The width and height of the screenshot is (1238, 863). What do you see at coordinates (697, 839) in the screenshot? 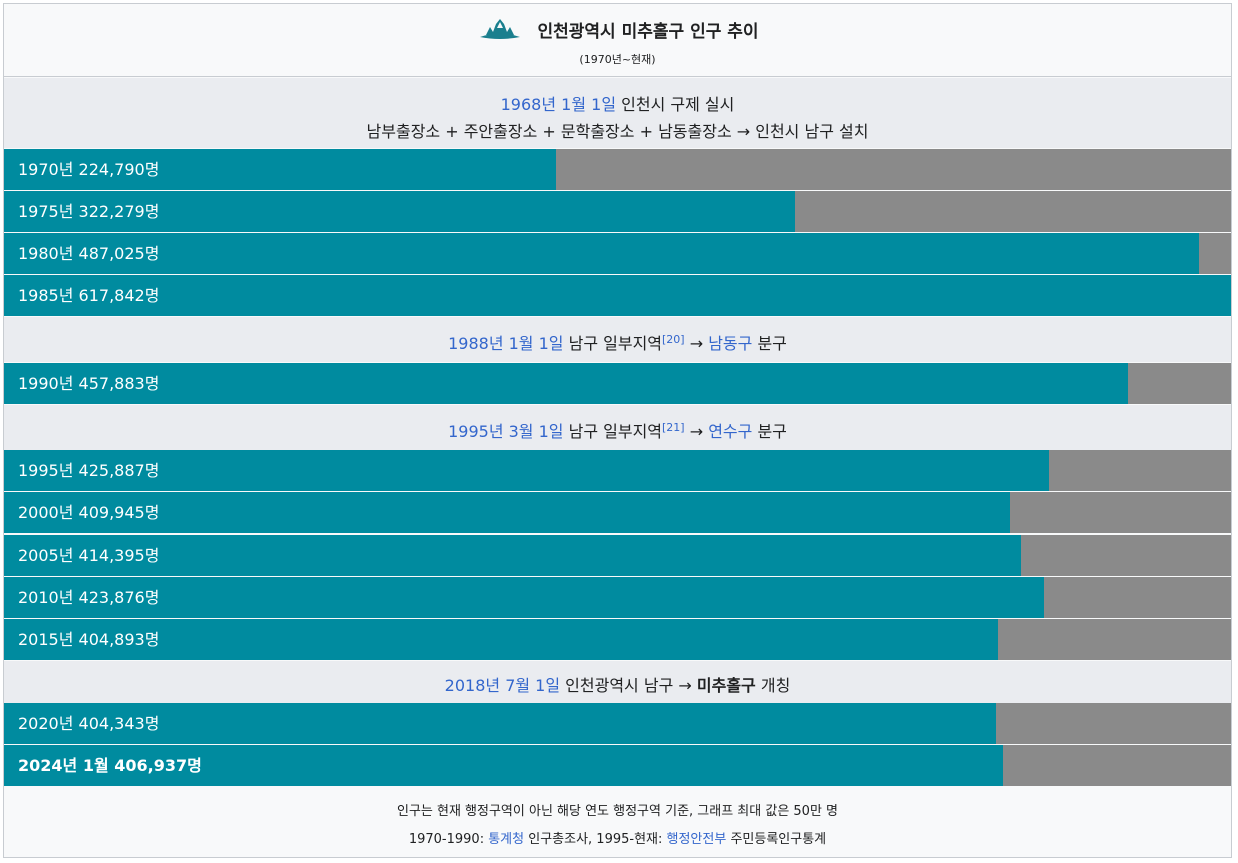
I see `source-link-ministry: 행정안전부` at bounding box center [697, 839].